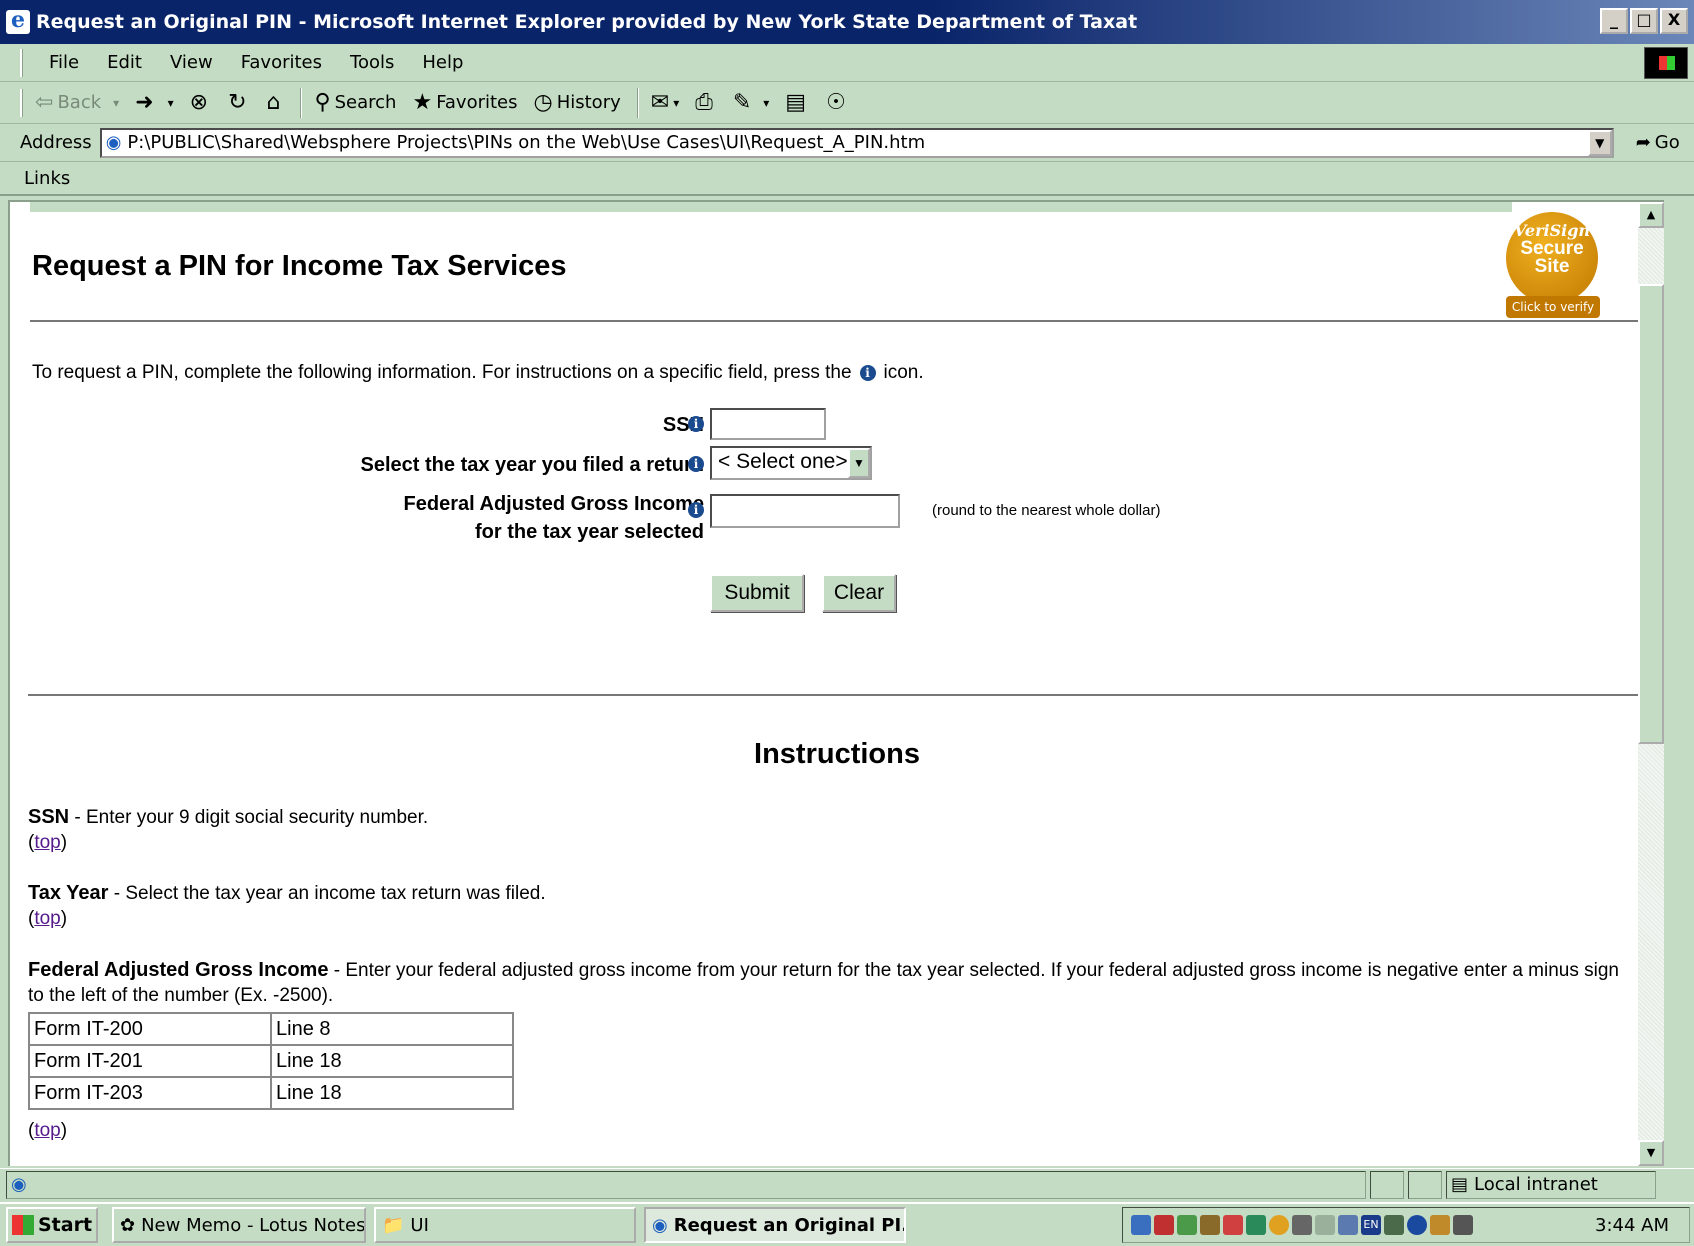 This screenshot has width=1694, height=1246. Describe the element at coordinates (1417, 1225) in the screenshot. I see `tray-messenger-icon` at that location.